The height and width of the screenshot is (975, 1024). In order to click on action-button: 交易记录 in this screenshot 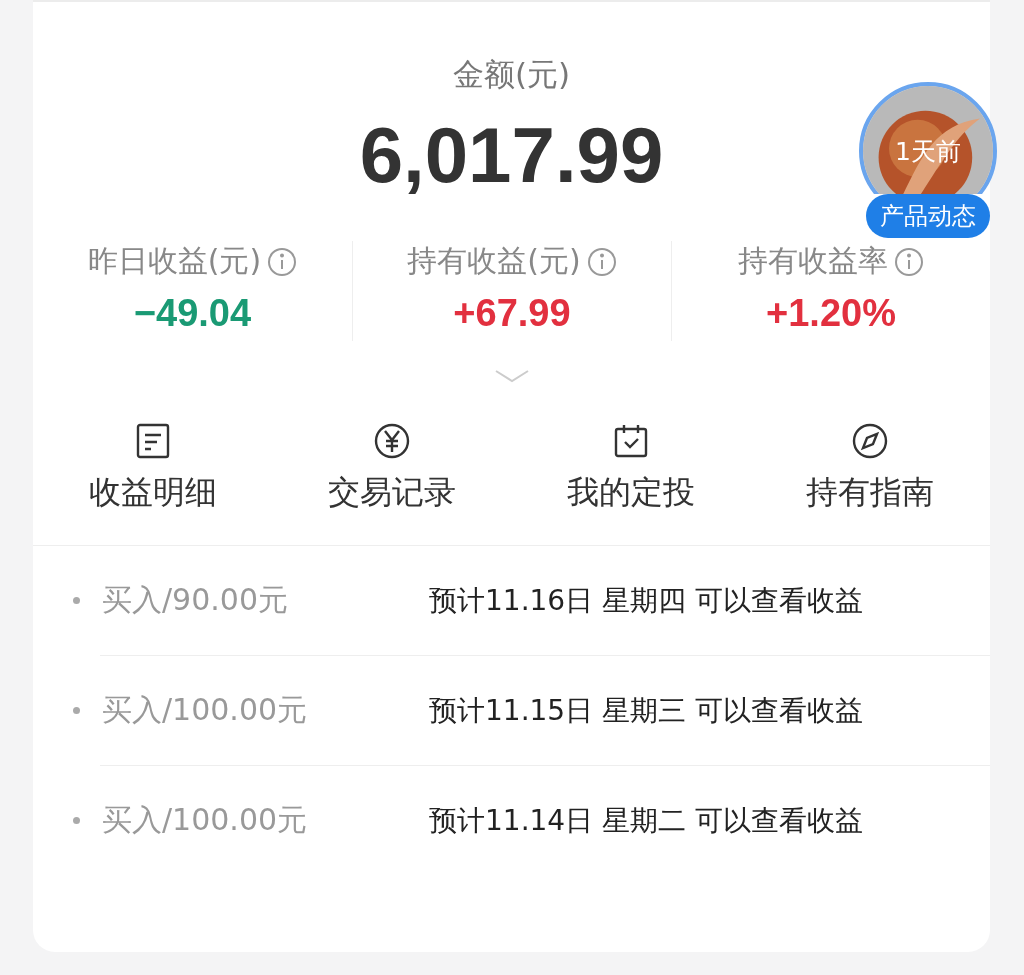, I will do `click(392, 469)`.